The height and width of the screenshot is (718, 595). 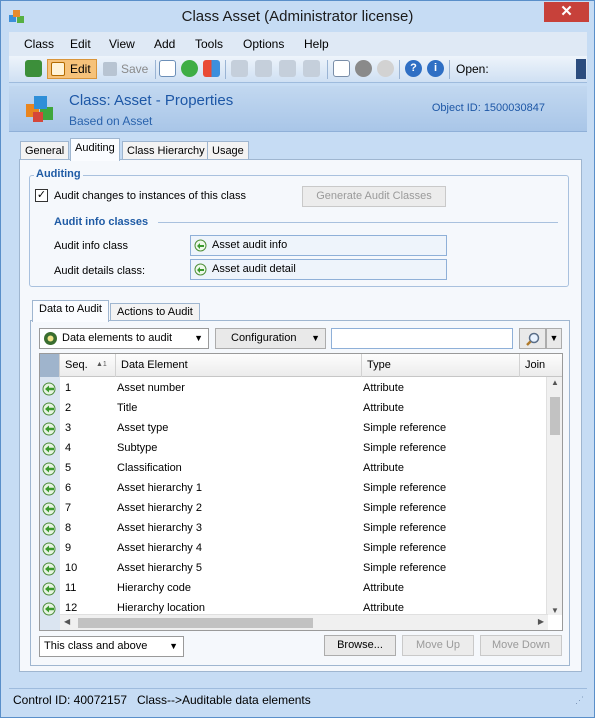 What do you see at coordinates (521, 645) in the screenshot?
I see `move-down-button: Move Down` at bounding box center [521, 645].